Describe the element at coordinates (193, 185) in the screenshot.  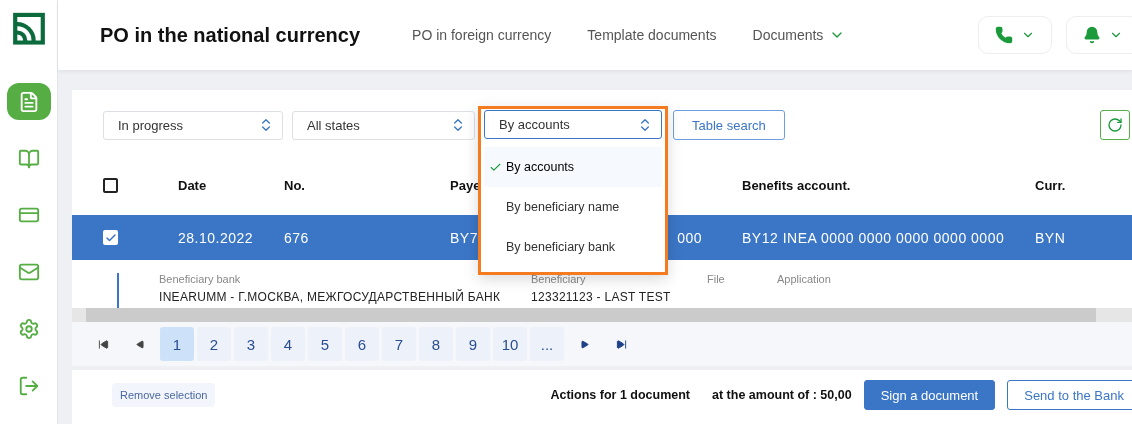
I see `column-header: Date` at that location.